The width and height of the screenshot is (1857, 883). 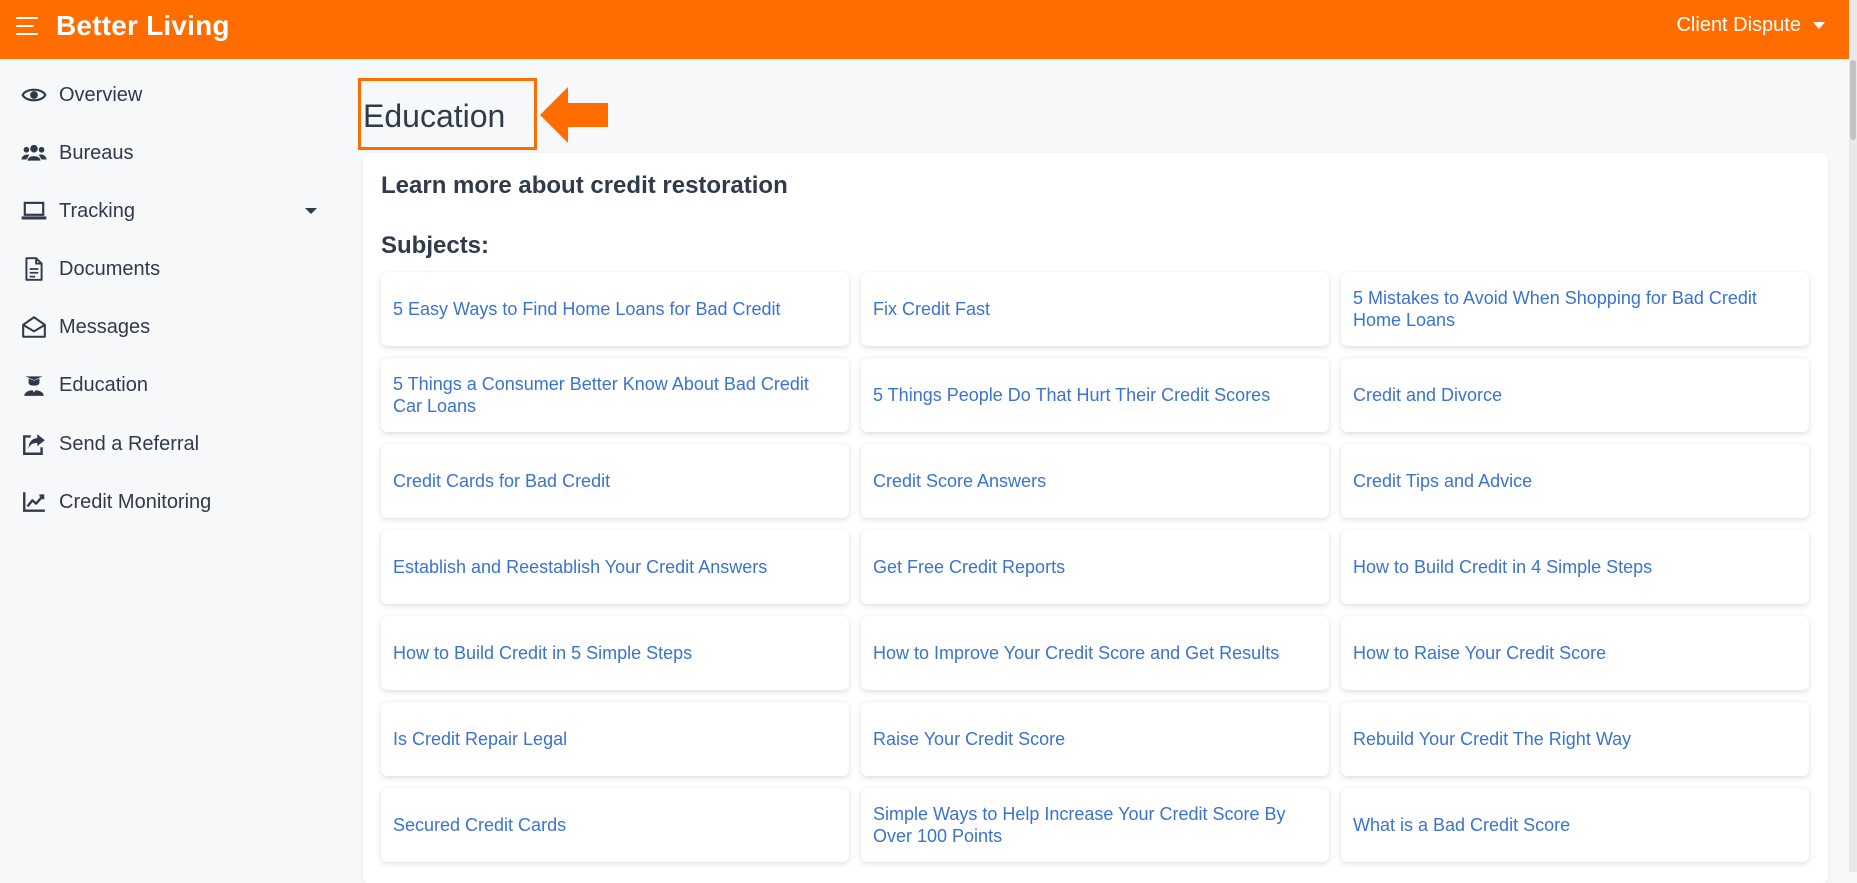 I want to click on subject-link: How to Raise Your Credit Score, so click(x=1575, y=653).